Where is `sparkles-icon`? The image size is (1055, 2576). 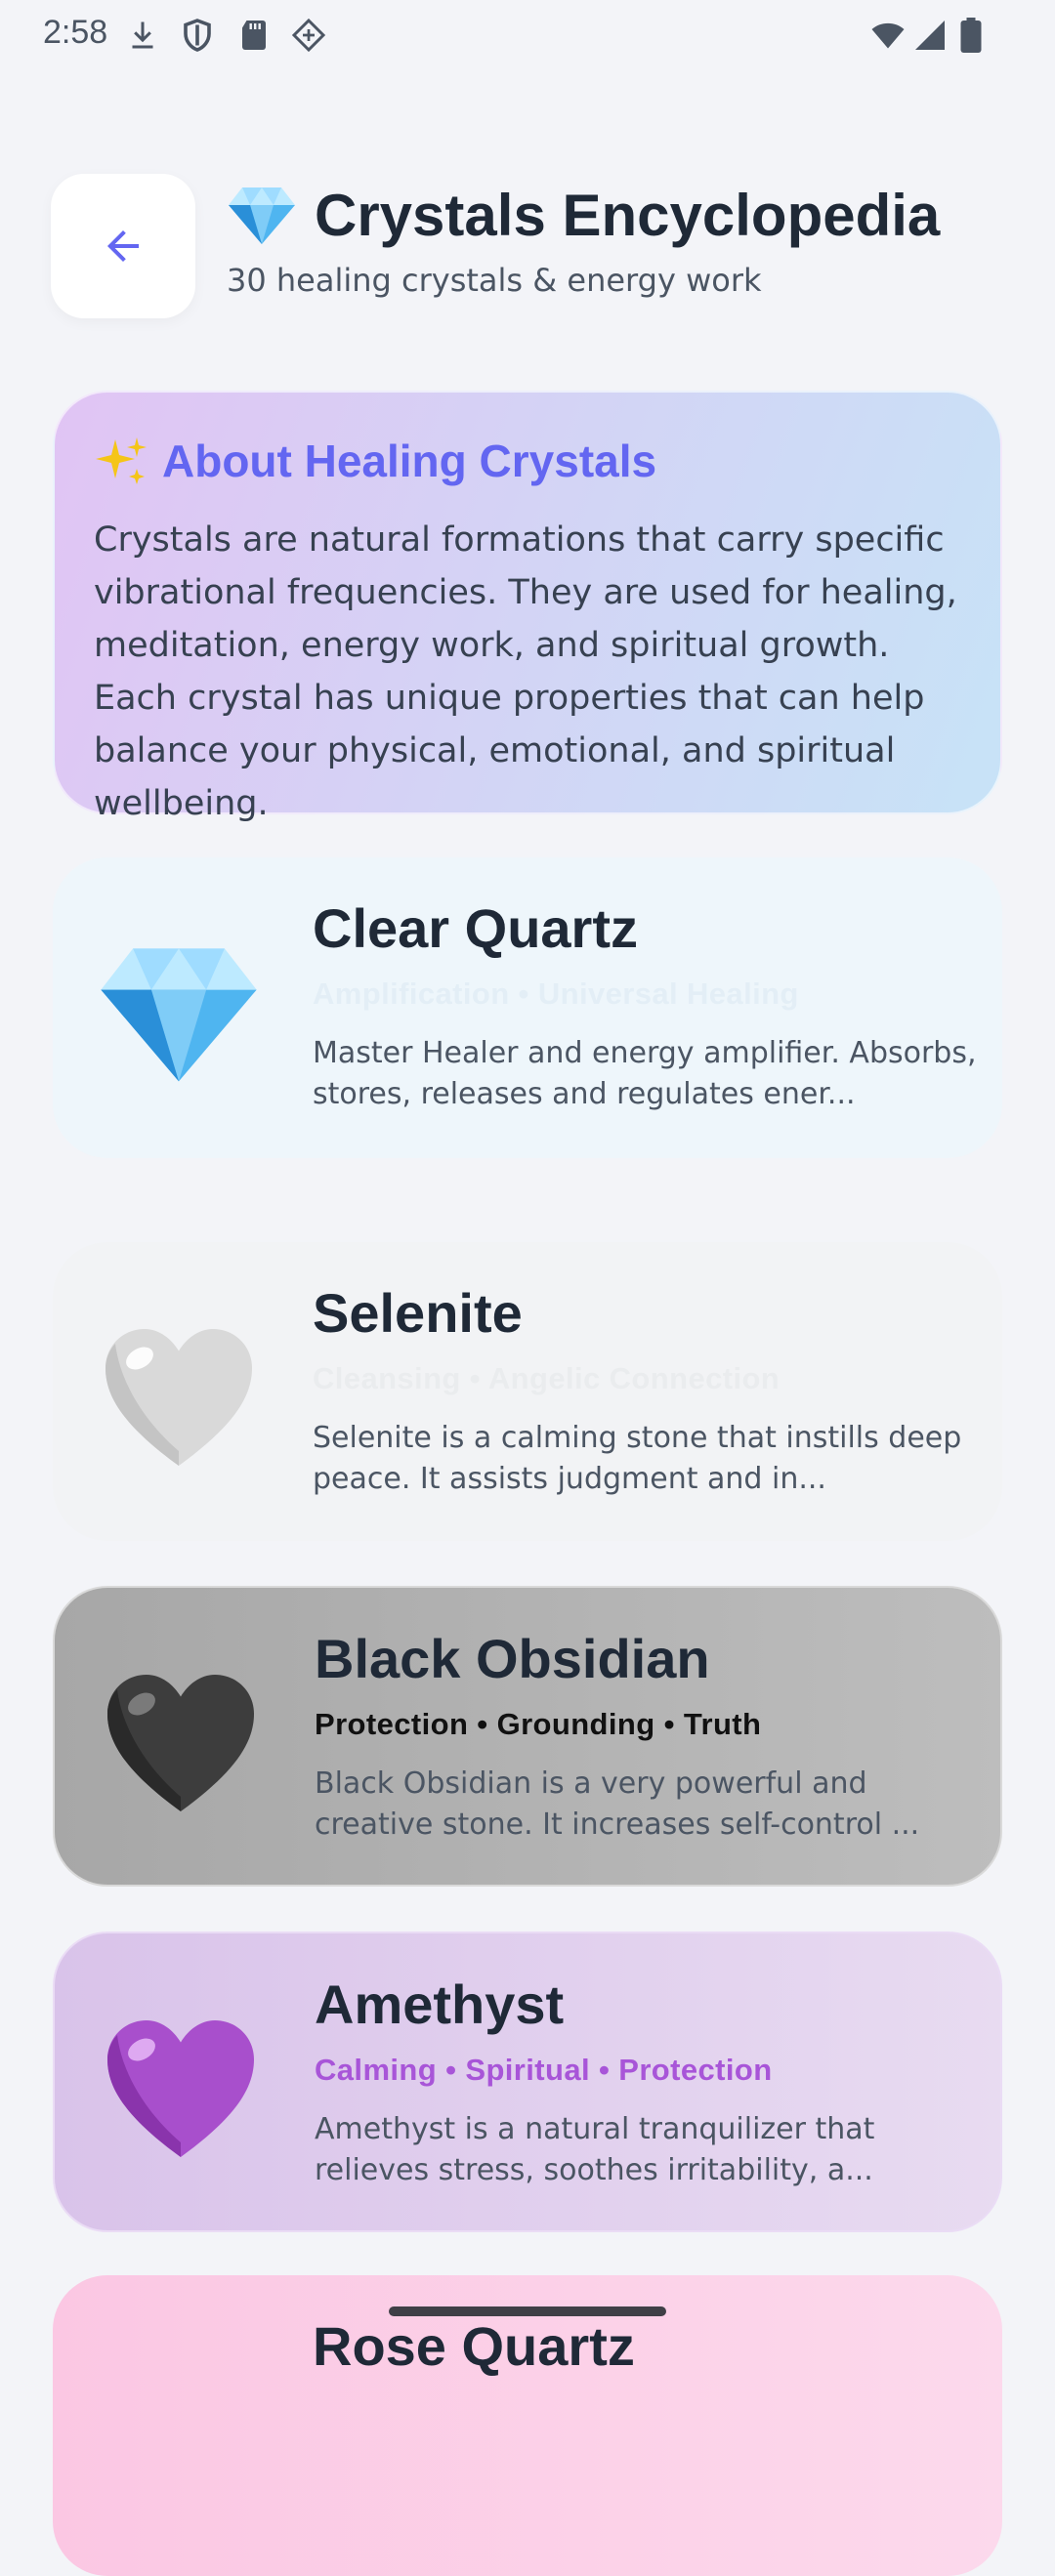 sparkles-icon is located at coordinates (121, 460).